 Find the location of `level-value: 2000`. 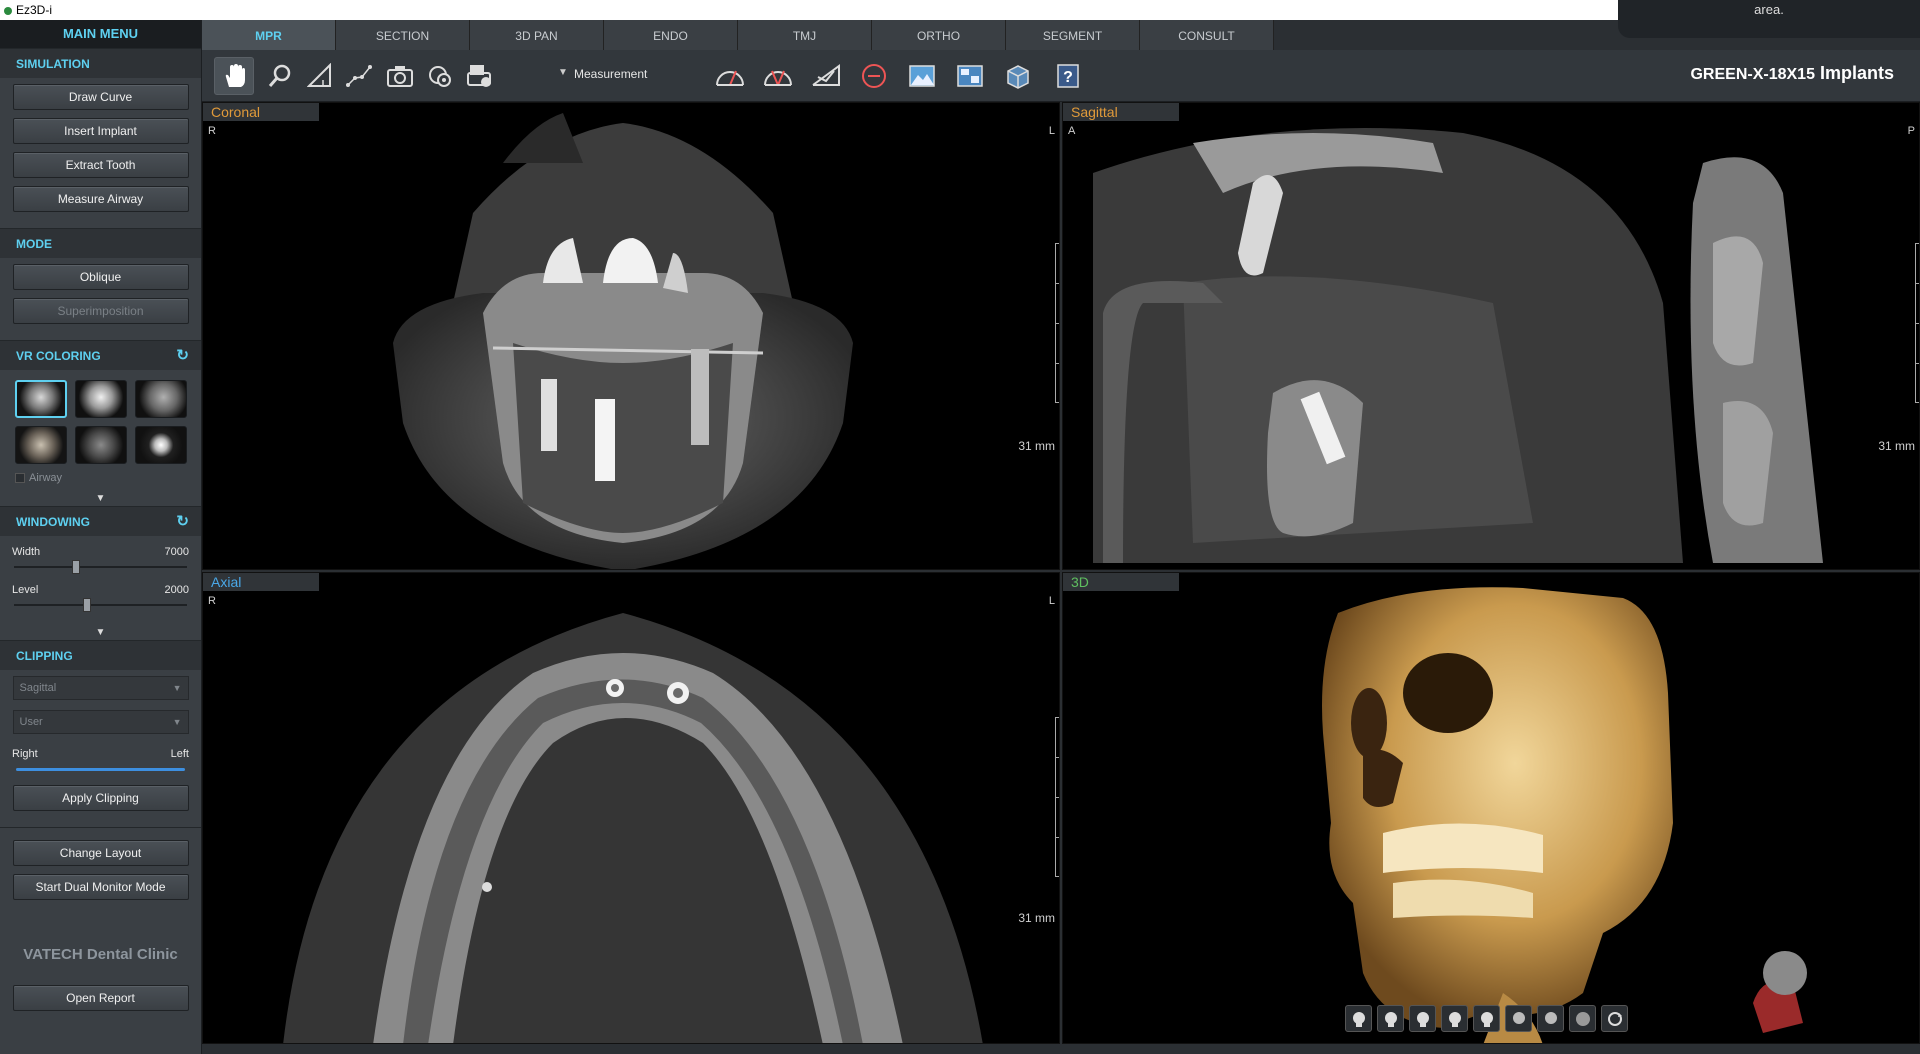

level-value: 2000 is located at coordinates (176, 590).